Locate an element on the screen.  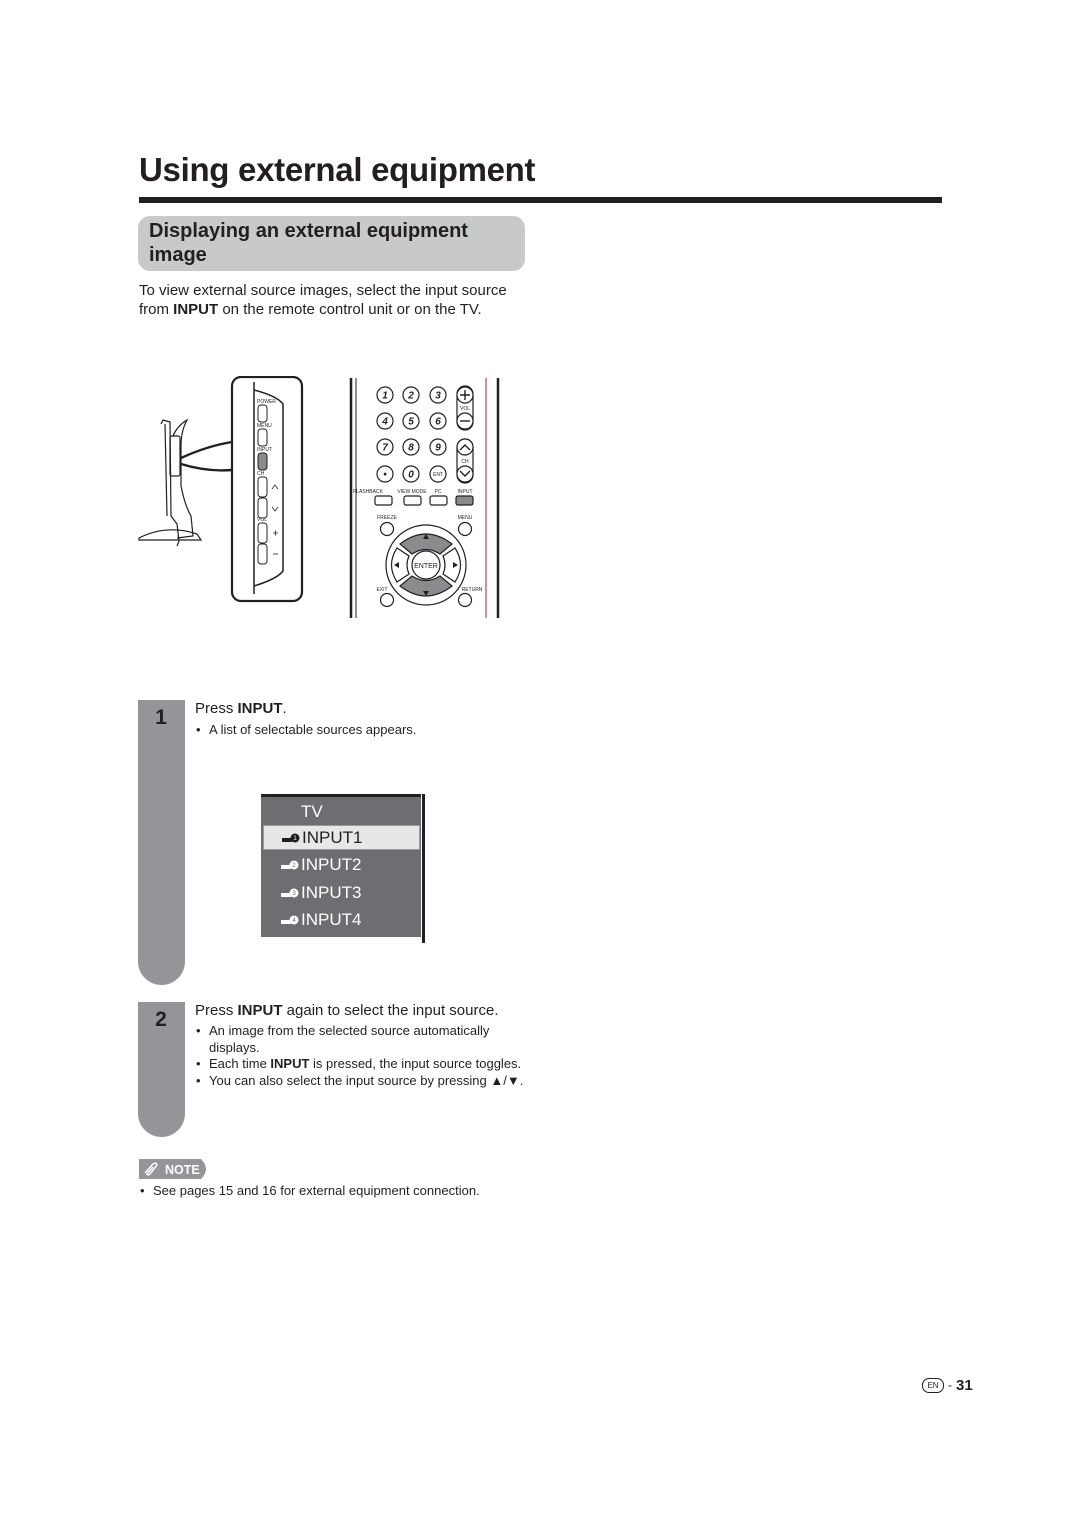
step-2-bar: 2 is located at coordinates (161, 1069).